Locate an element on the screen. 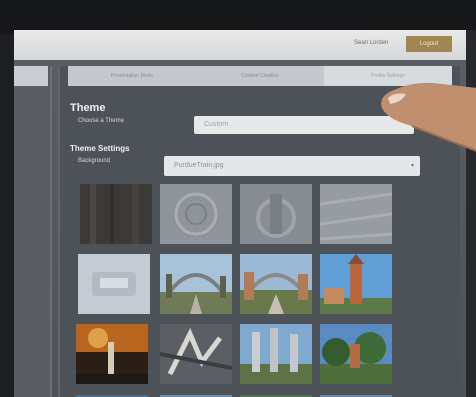 This screenshot has width=476, height=397. sidebar-tab is located at coordinates (31, 76).